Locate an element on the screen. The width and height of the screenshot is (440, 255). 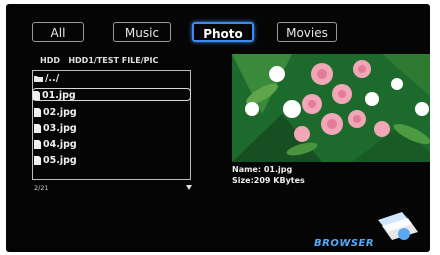
scroll-down-icon is located at coordinates (189, 187).